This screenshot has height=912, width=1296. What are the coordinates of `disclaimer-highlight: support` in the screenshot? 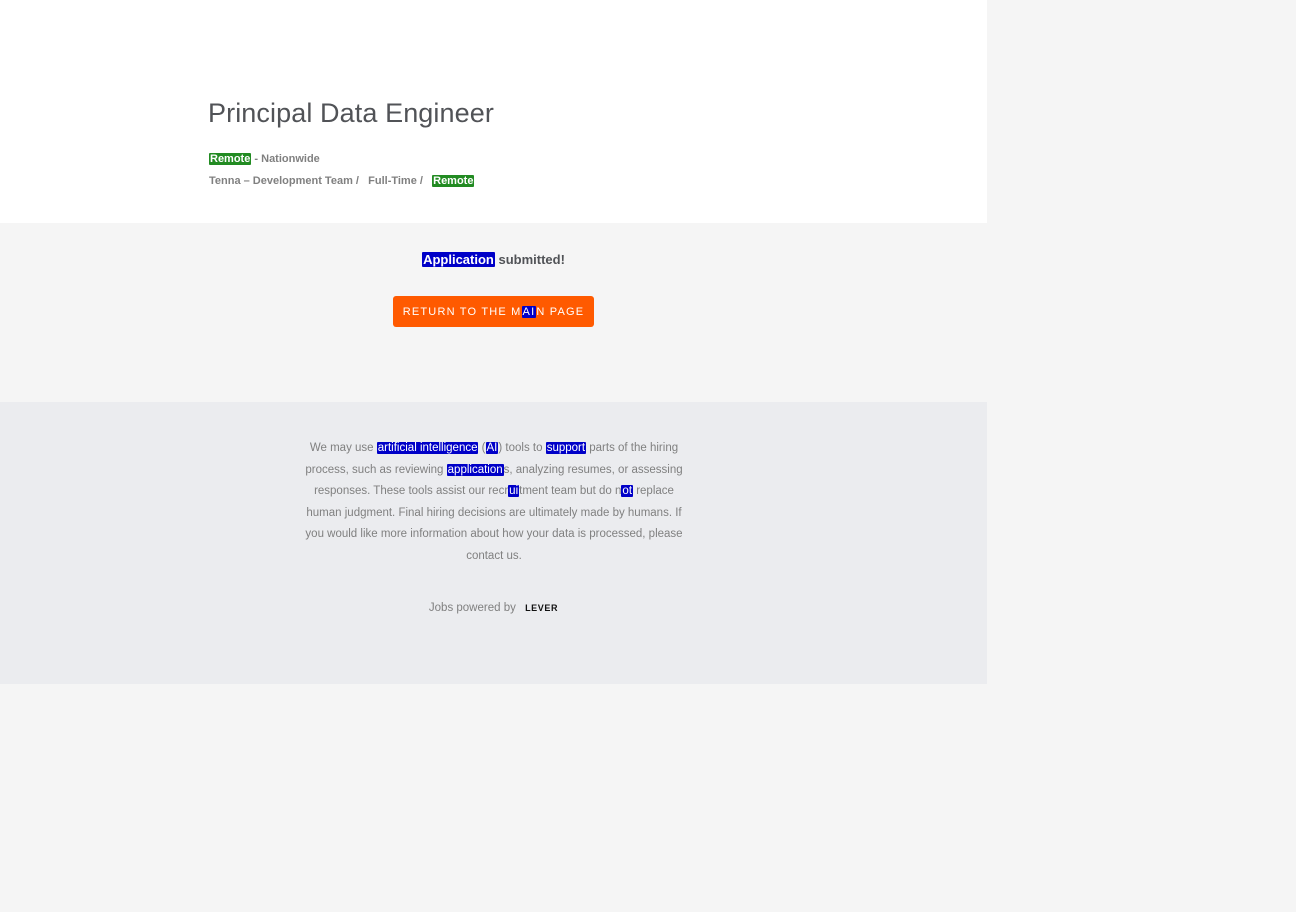 It's located at (566, 448).